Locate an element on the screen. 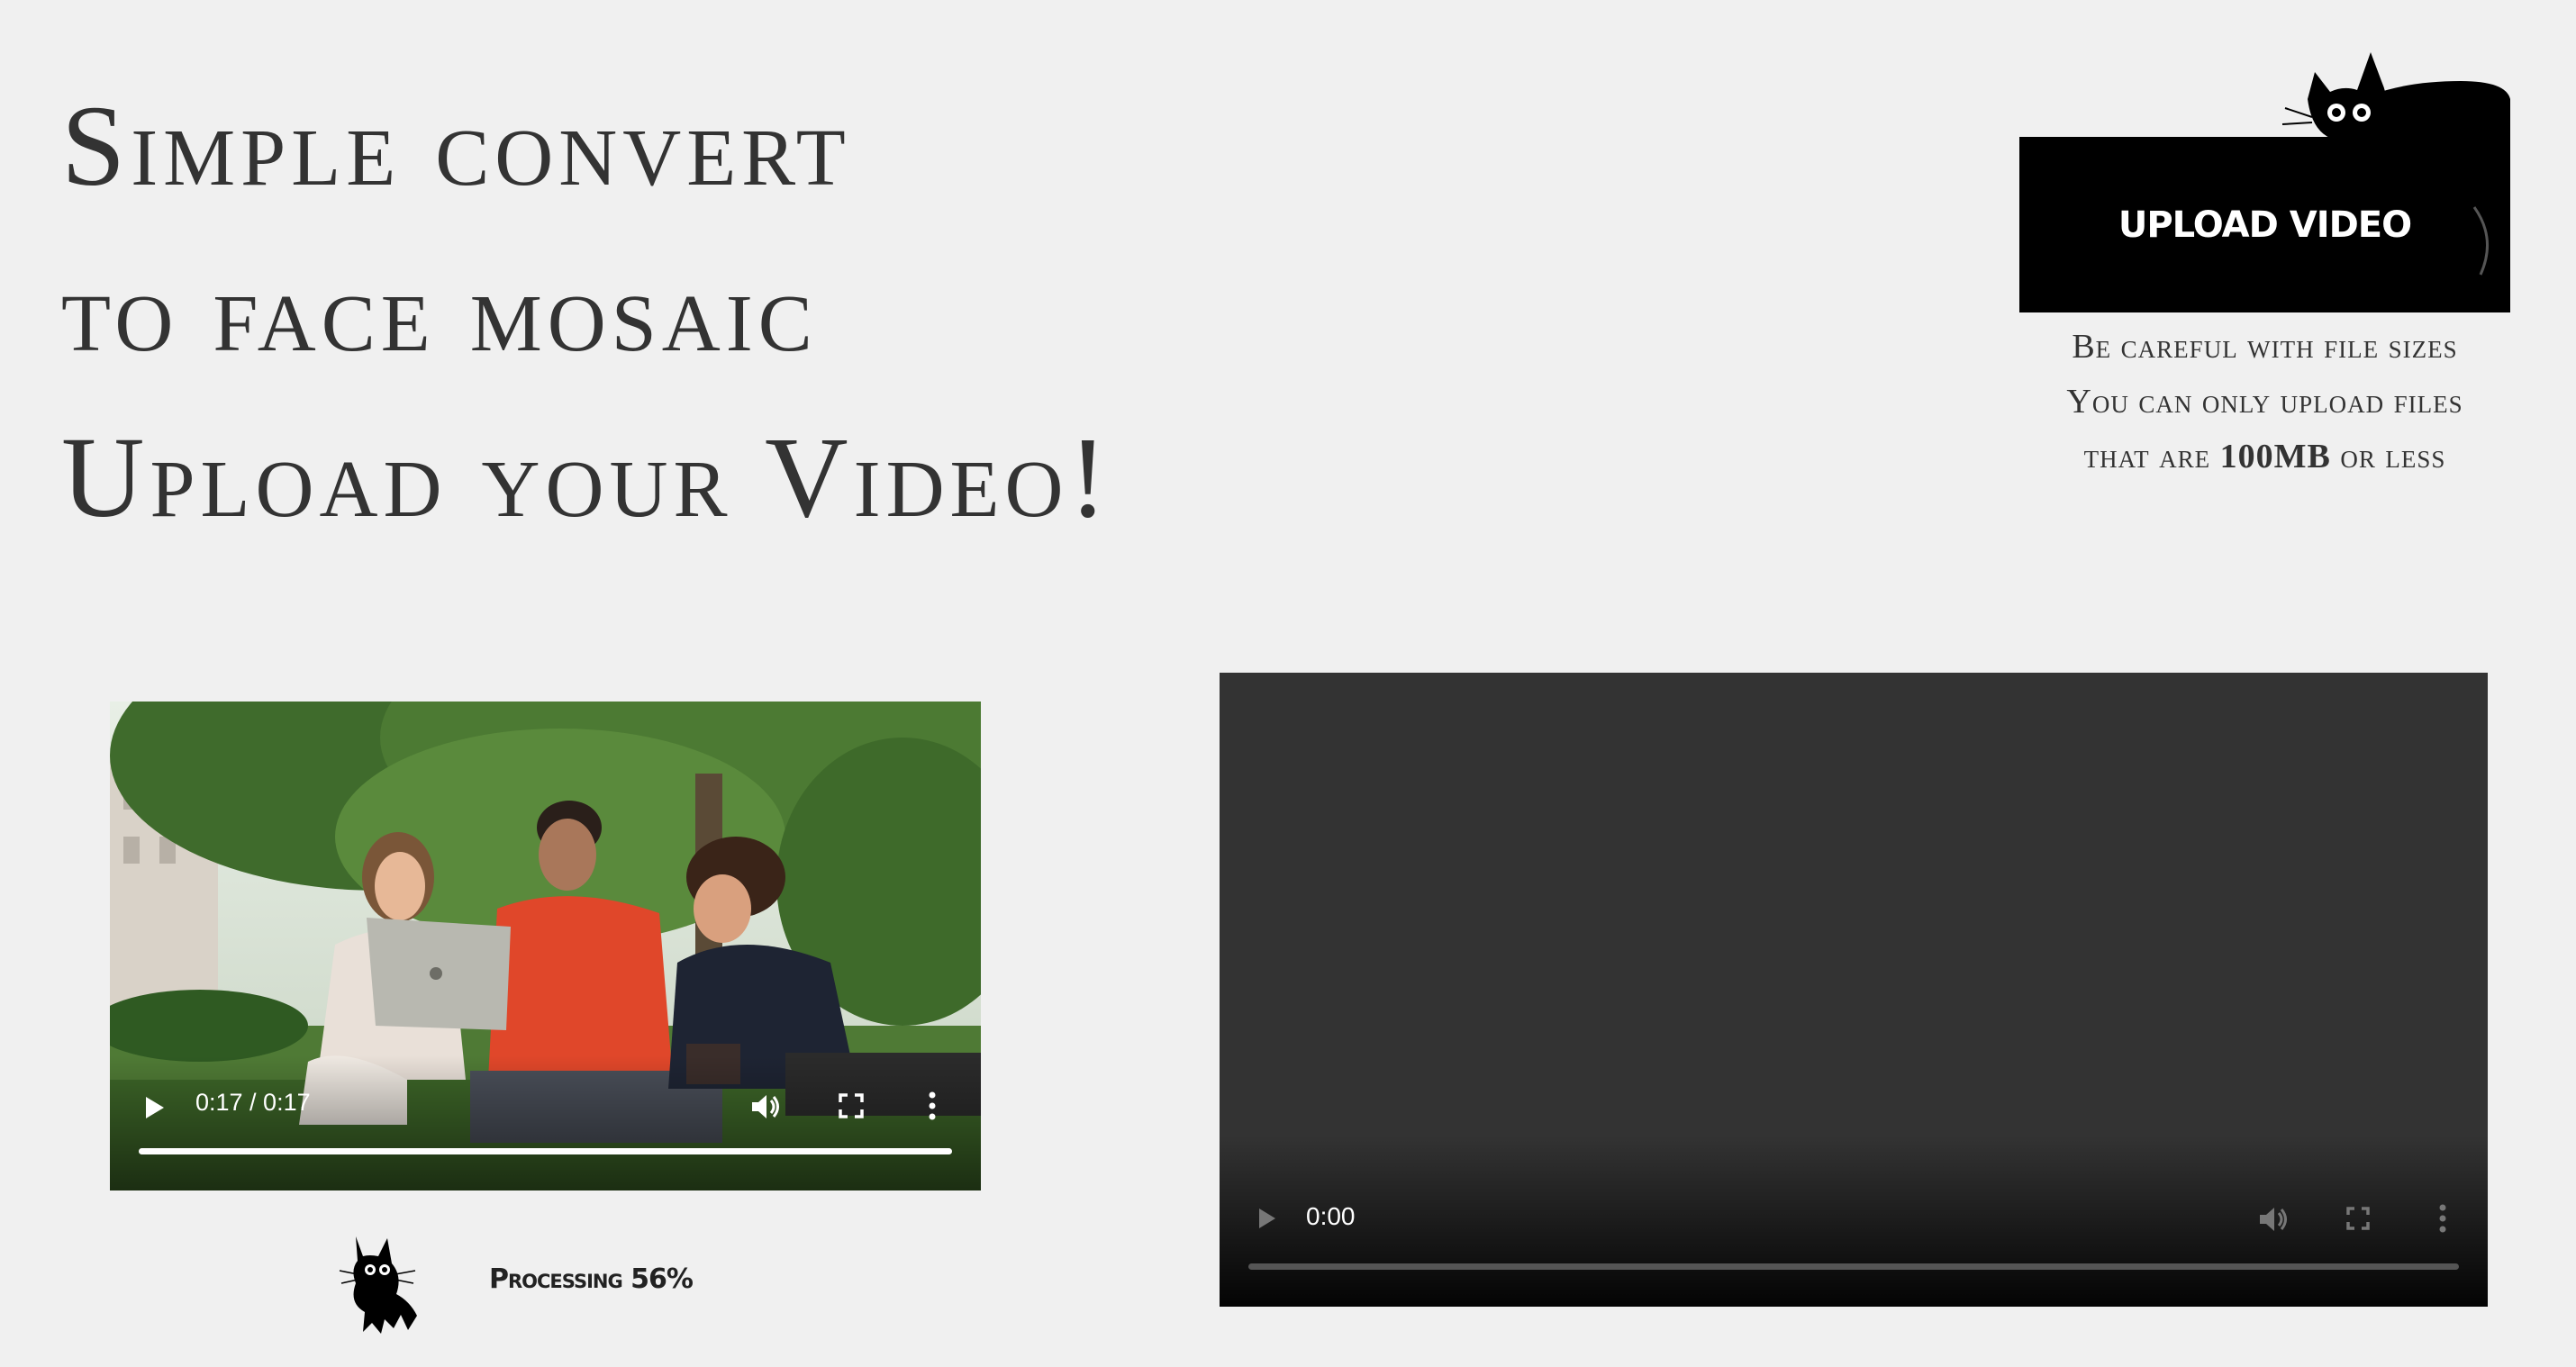 The width and height of the screenshot is (2576, 1367). upload-video-label: UPLOAD VIDEO is located at coordinates (2265, 225).